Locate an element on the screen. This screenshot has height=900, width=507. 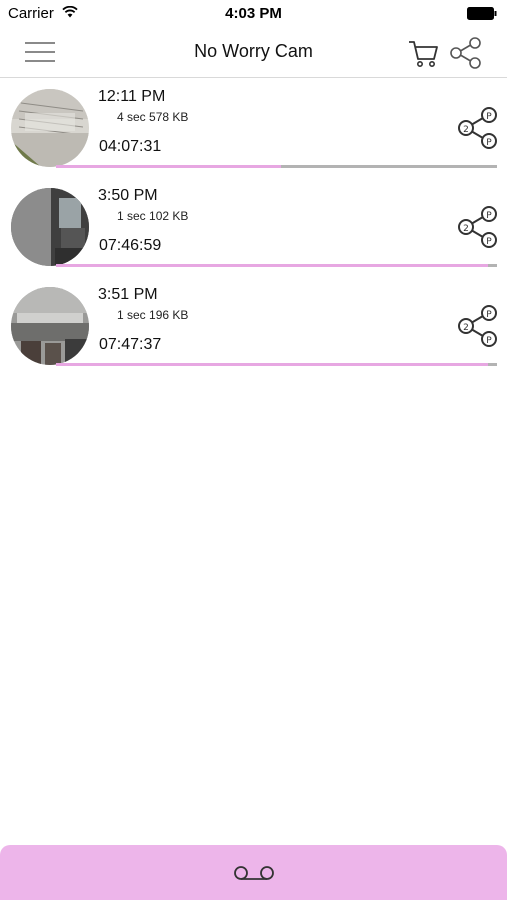
recording-timestamp: 07:46:59 is located at coordinates (130, 245).